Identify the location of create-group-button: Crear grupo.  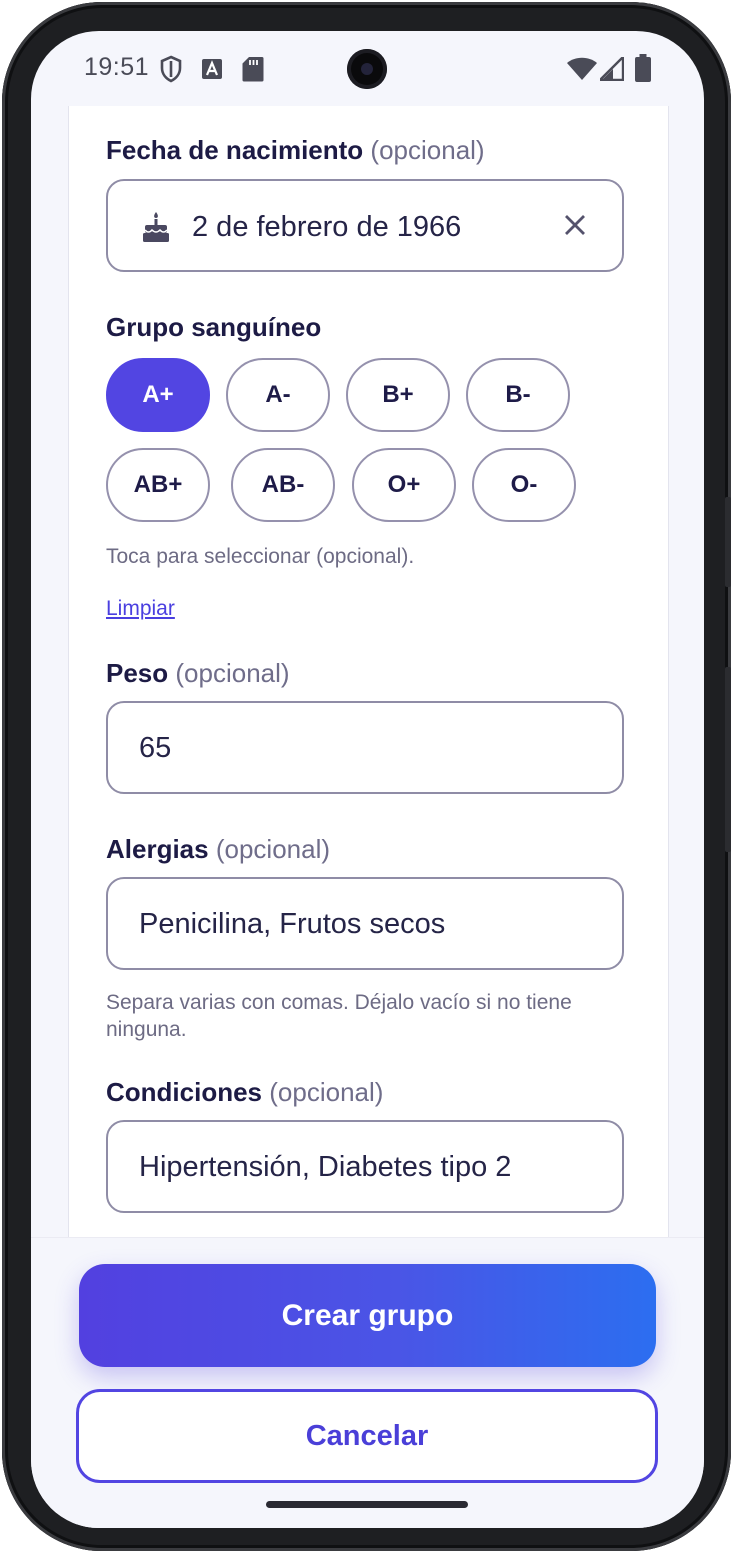
(367, 1315).